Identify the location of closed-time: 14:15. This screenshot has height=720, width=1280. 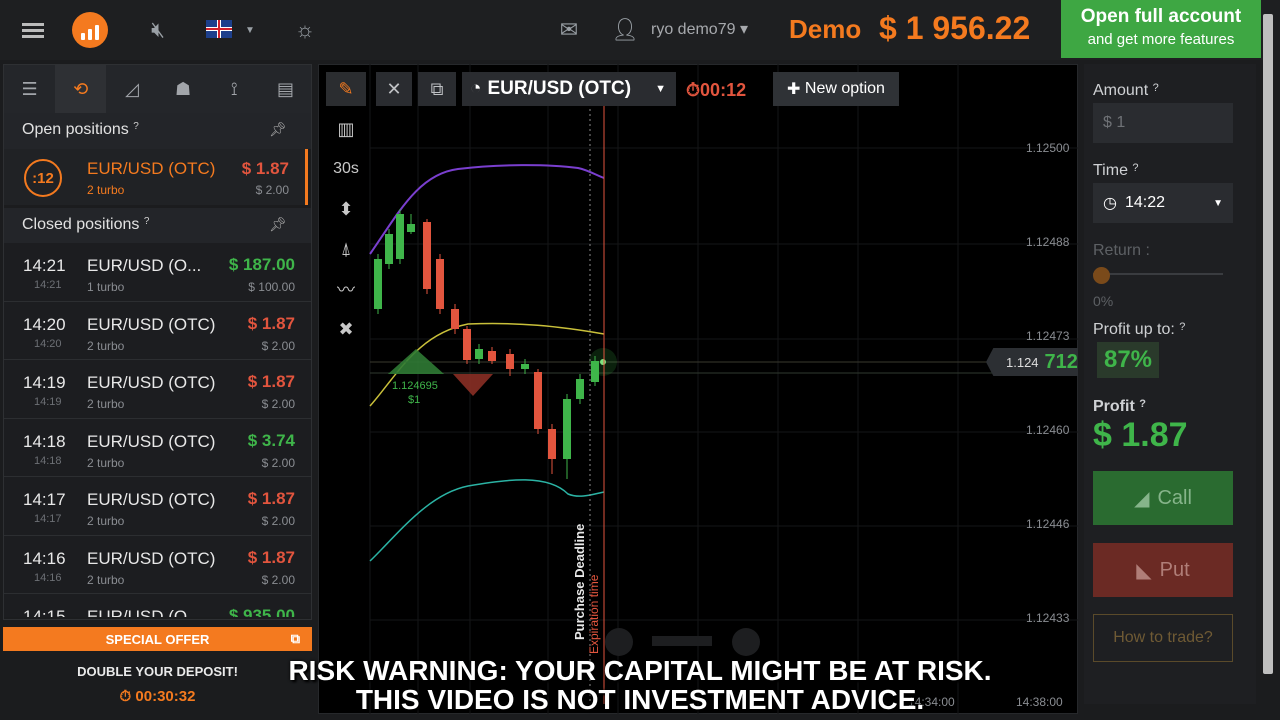
(44, 612).